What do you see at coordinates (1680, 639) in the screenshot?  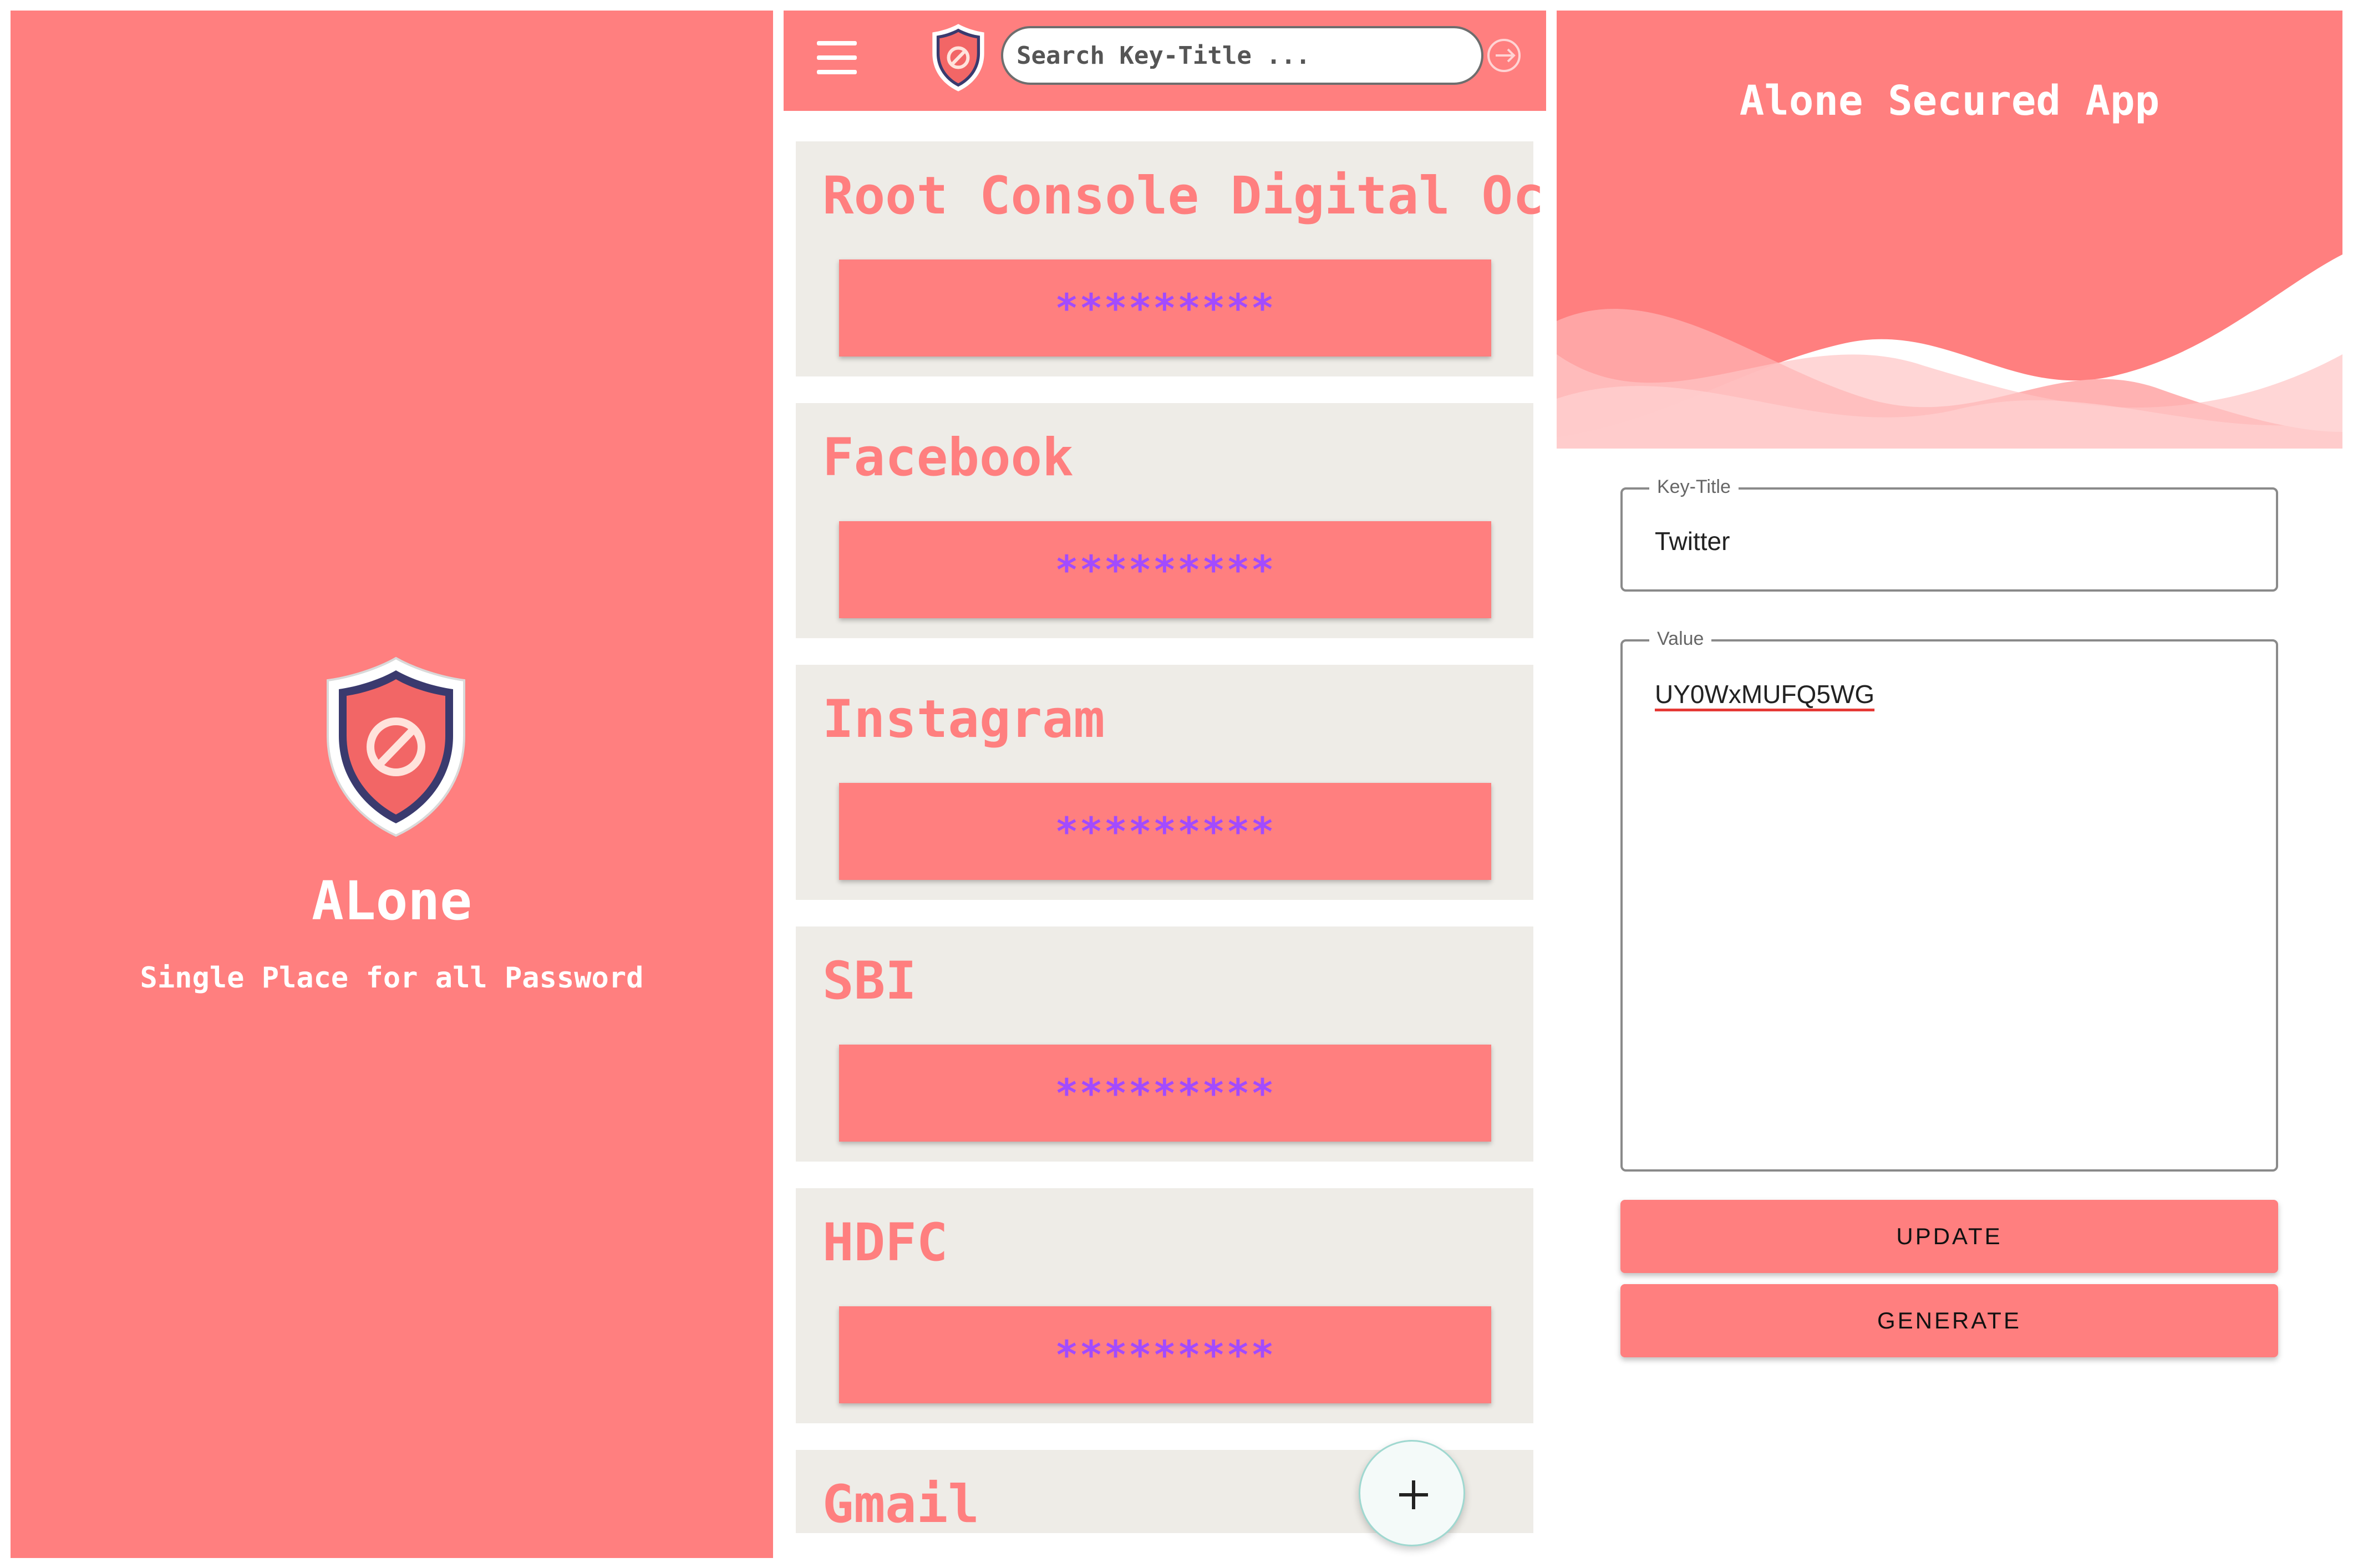 I see `value-label: Value` at bounding box center [1680, 639].